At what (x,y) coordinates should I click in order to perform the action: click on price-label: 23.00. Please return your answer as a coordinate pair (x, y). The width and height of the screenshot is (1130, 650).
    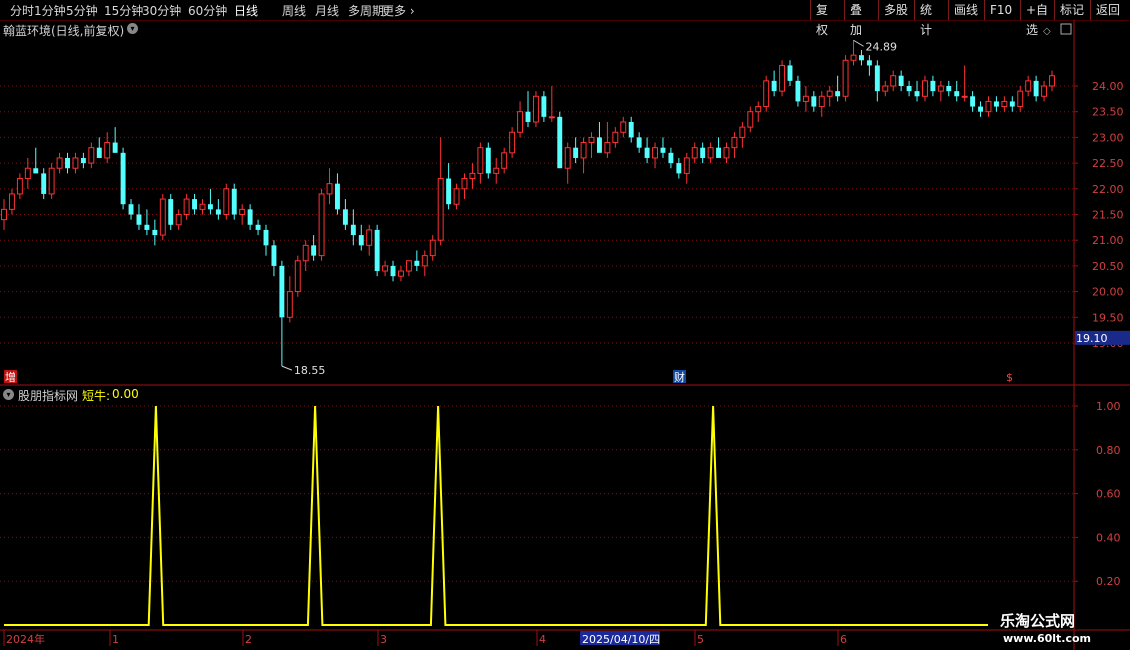
    Looking at the image, I should click on (1108, 137).